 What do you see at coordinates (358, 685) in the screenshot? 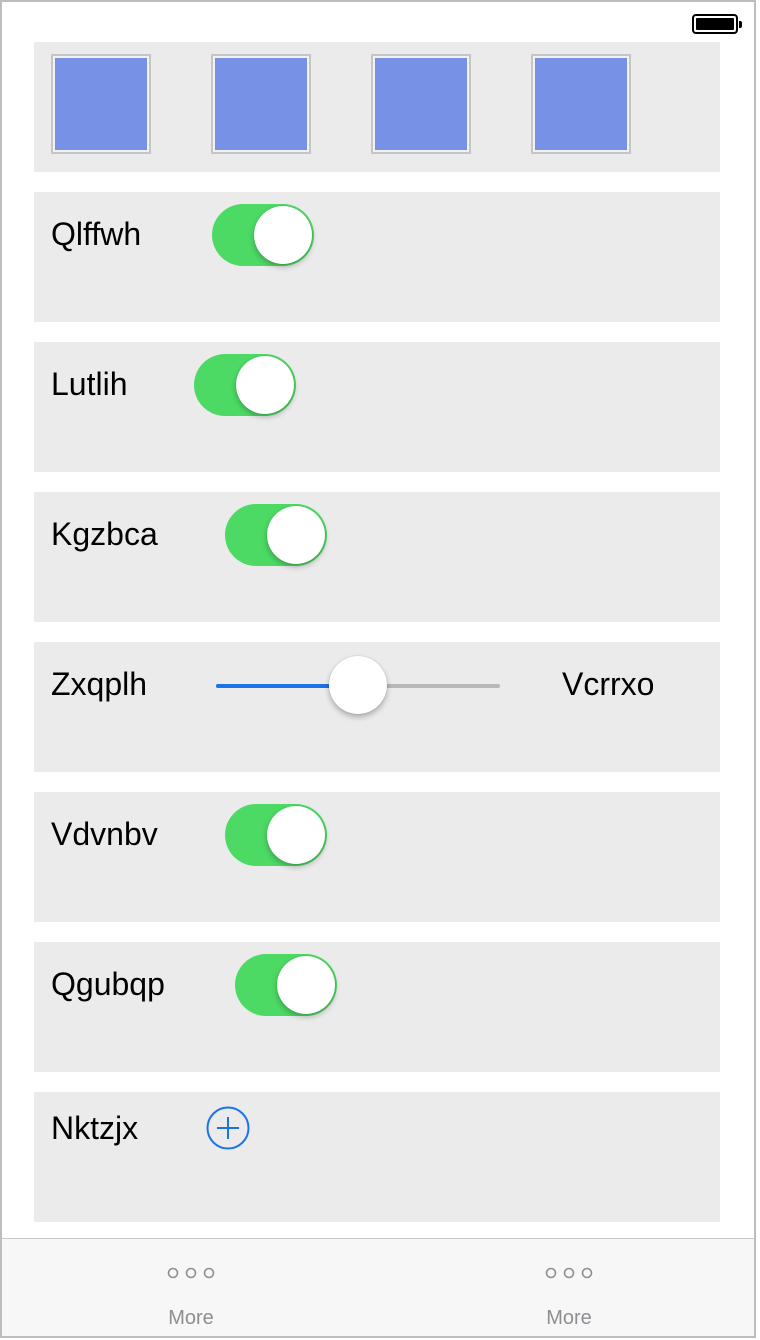
I see `slider-thumb` at bounding box center [358, 685].